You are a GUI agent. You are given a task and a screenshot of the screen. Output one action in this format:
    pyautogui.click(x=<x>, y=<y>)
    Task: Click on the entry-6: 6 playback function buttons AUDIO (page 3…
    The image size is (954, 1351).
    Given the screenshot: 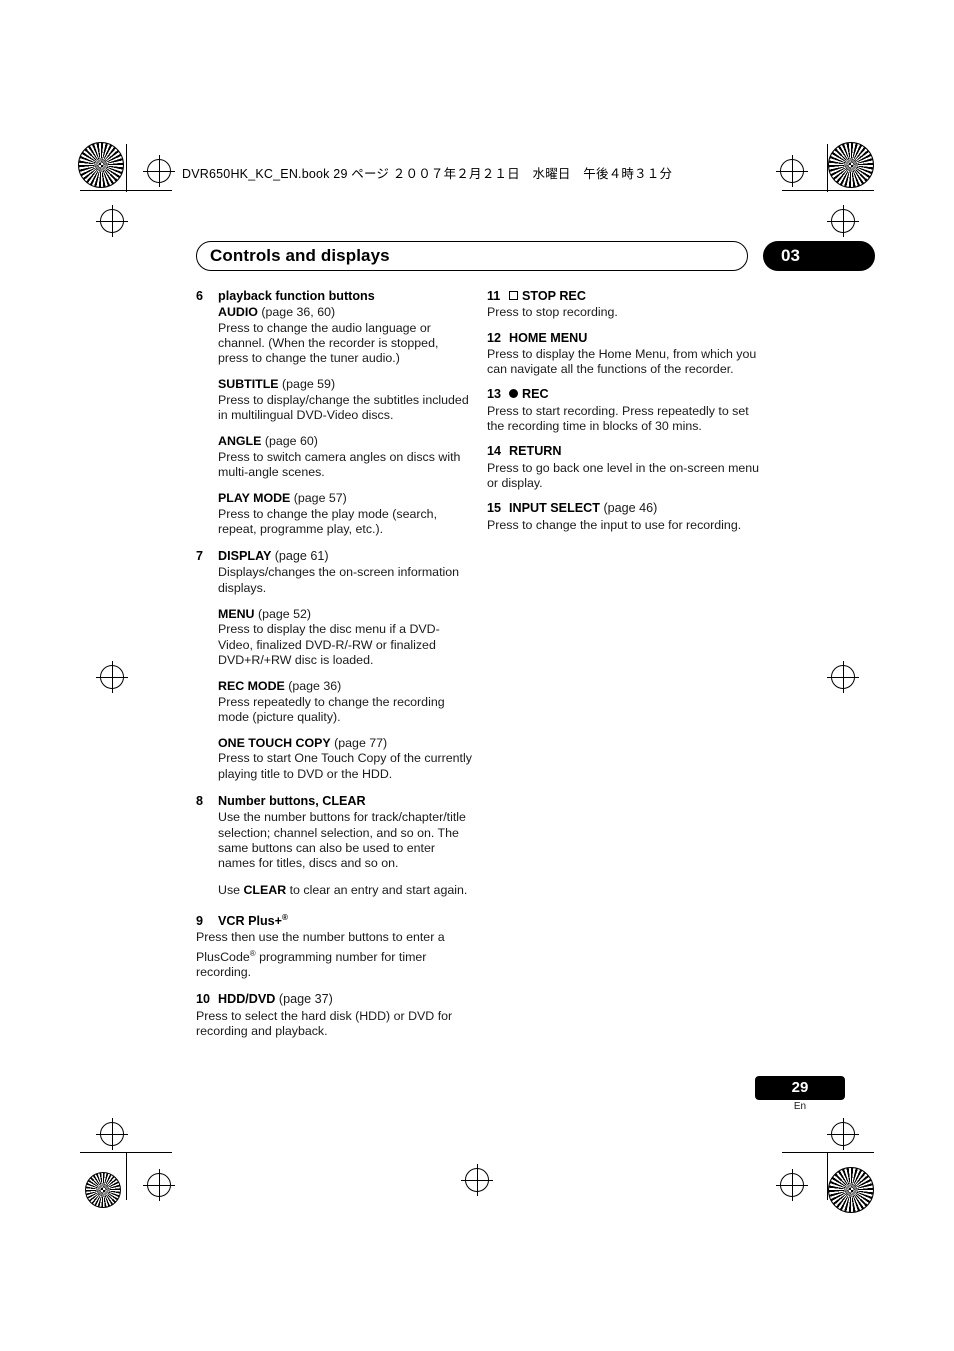 What is the action you would take?
    pyautogui.click(x=334, y=413)
    